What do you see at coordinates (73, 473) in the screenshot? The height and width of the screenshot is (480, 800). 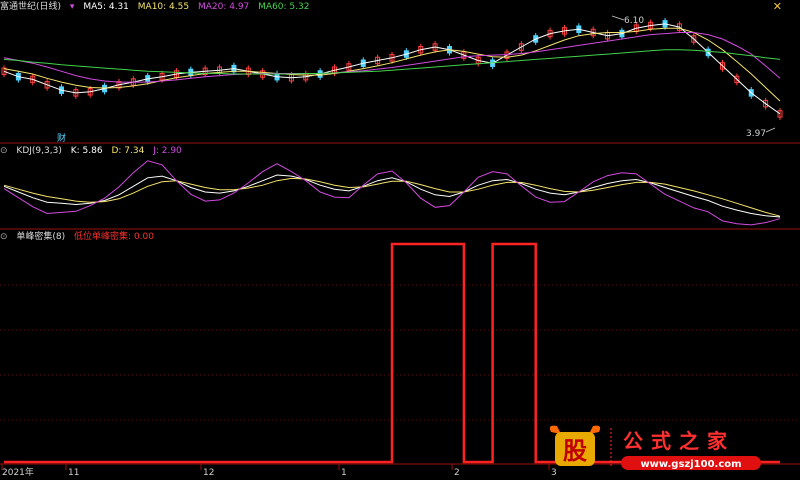 I see `axis-tick-label: 11` at bounding box center [73, 473].